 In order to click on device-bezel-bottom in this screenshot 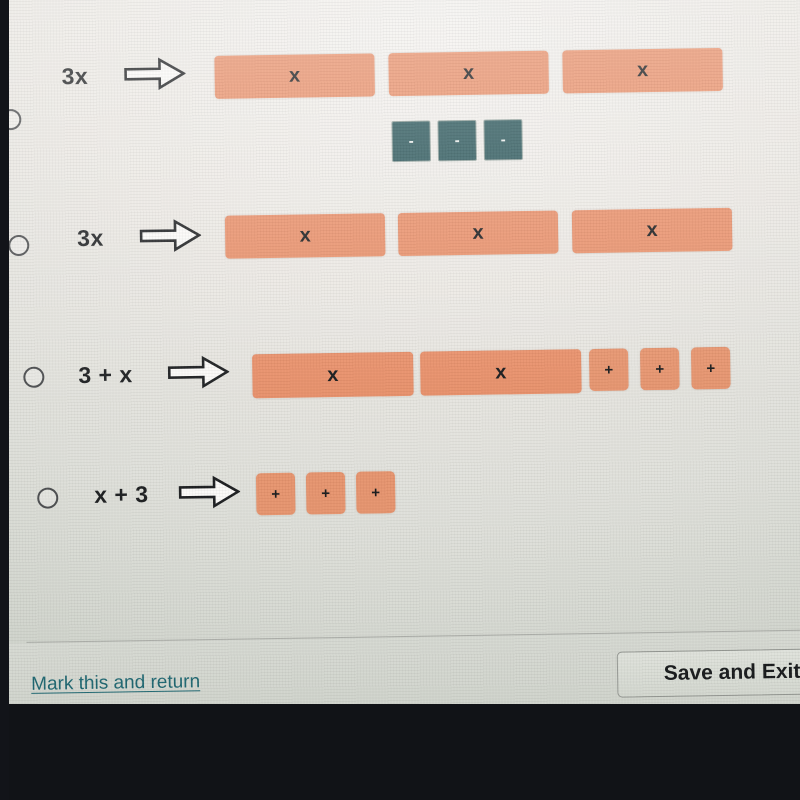, I will do `click(400, 752)`.